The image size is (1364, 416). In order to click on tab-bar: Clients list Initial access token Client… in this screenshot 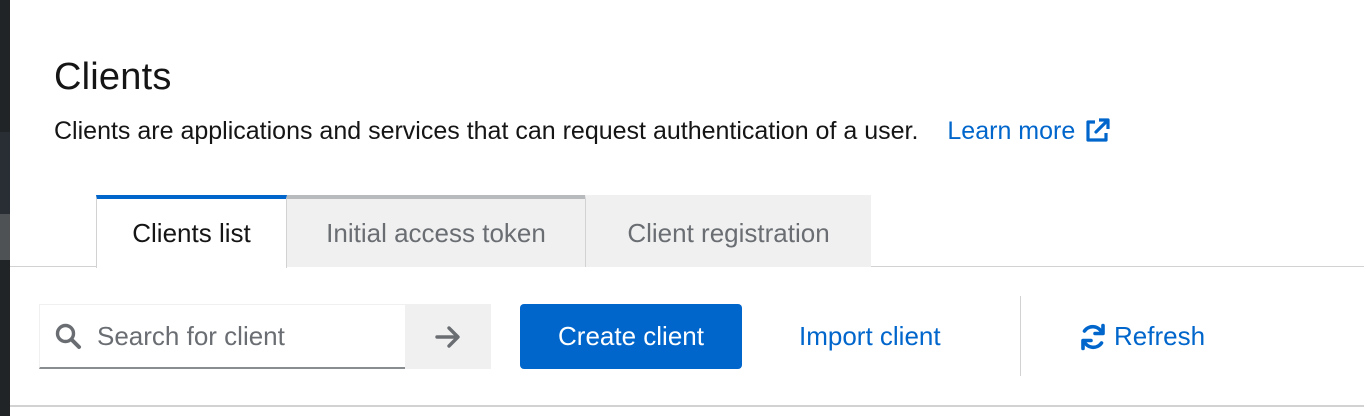, I will do `click(483, 231)`.